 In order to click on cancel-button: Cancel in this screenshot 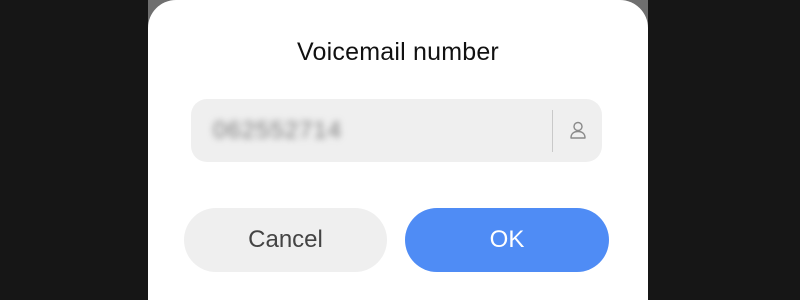, I will do `click(285, 240)`.